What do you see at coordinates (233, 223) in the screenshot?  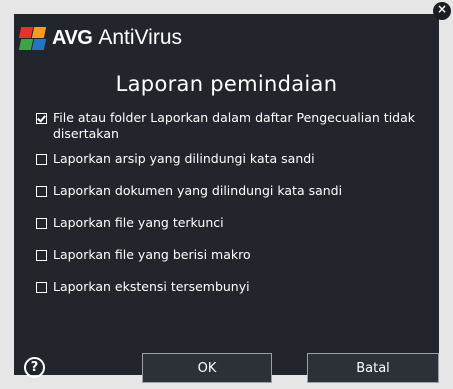 I see `option-locked-files: Laporkan file yang terkunci` at bounding box center [233, 223].